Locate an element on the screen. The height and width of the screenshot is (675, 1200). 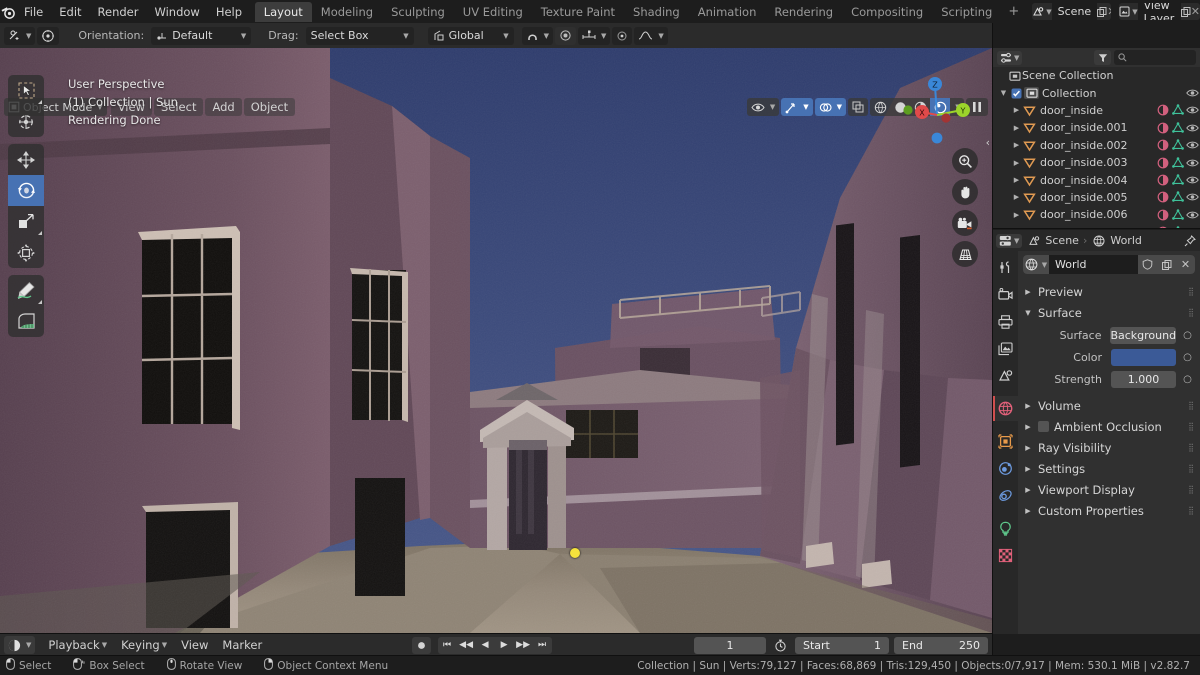
outliner-scene-collection-row: Scene Collection is located at coordinates (1096, 75).